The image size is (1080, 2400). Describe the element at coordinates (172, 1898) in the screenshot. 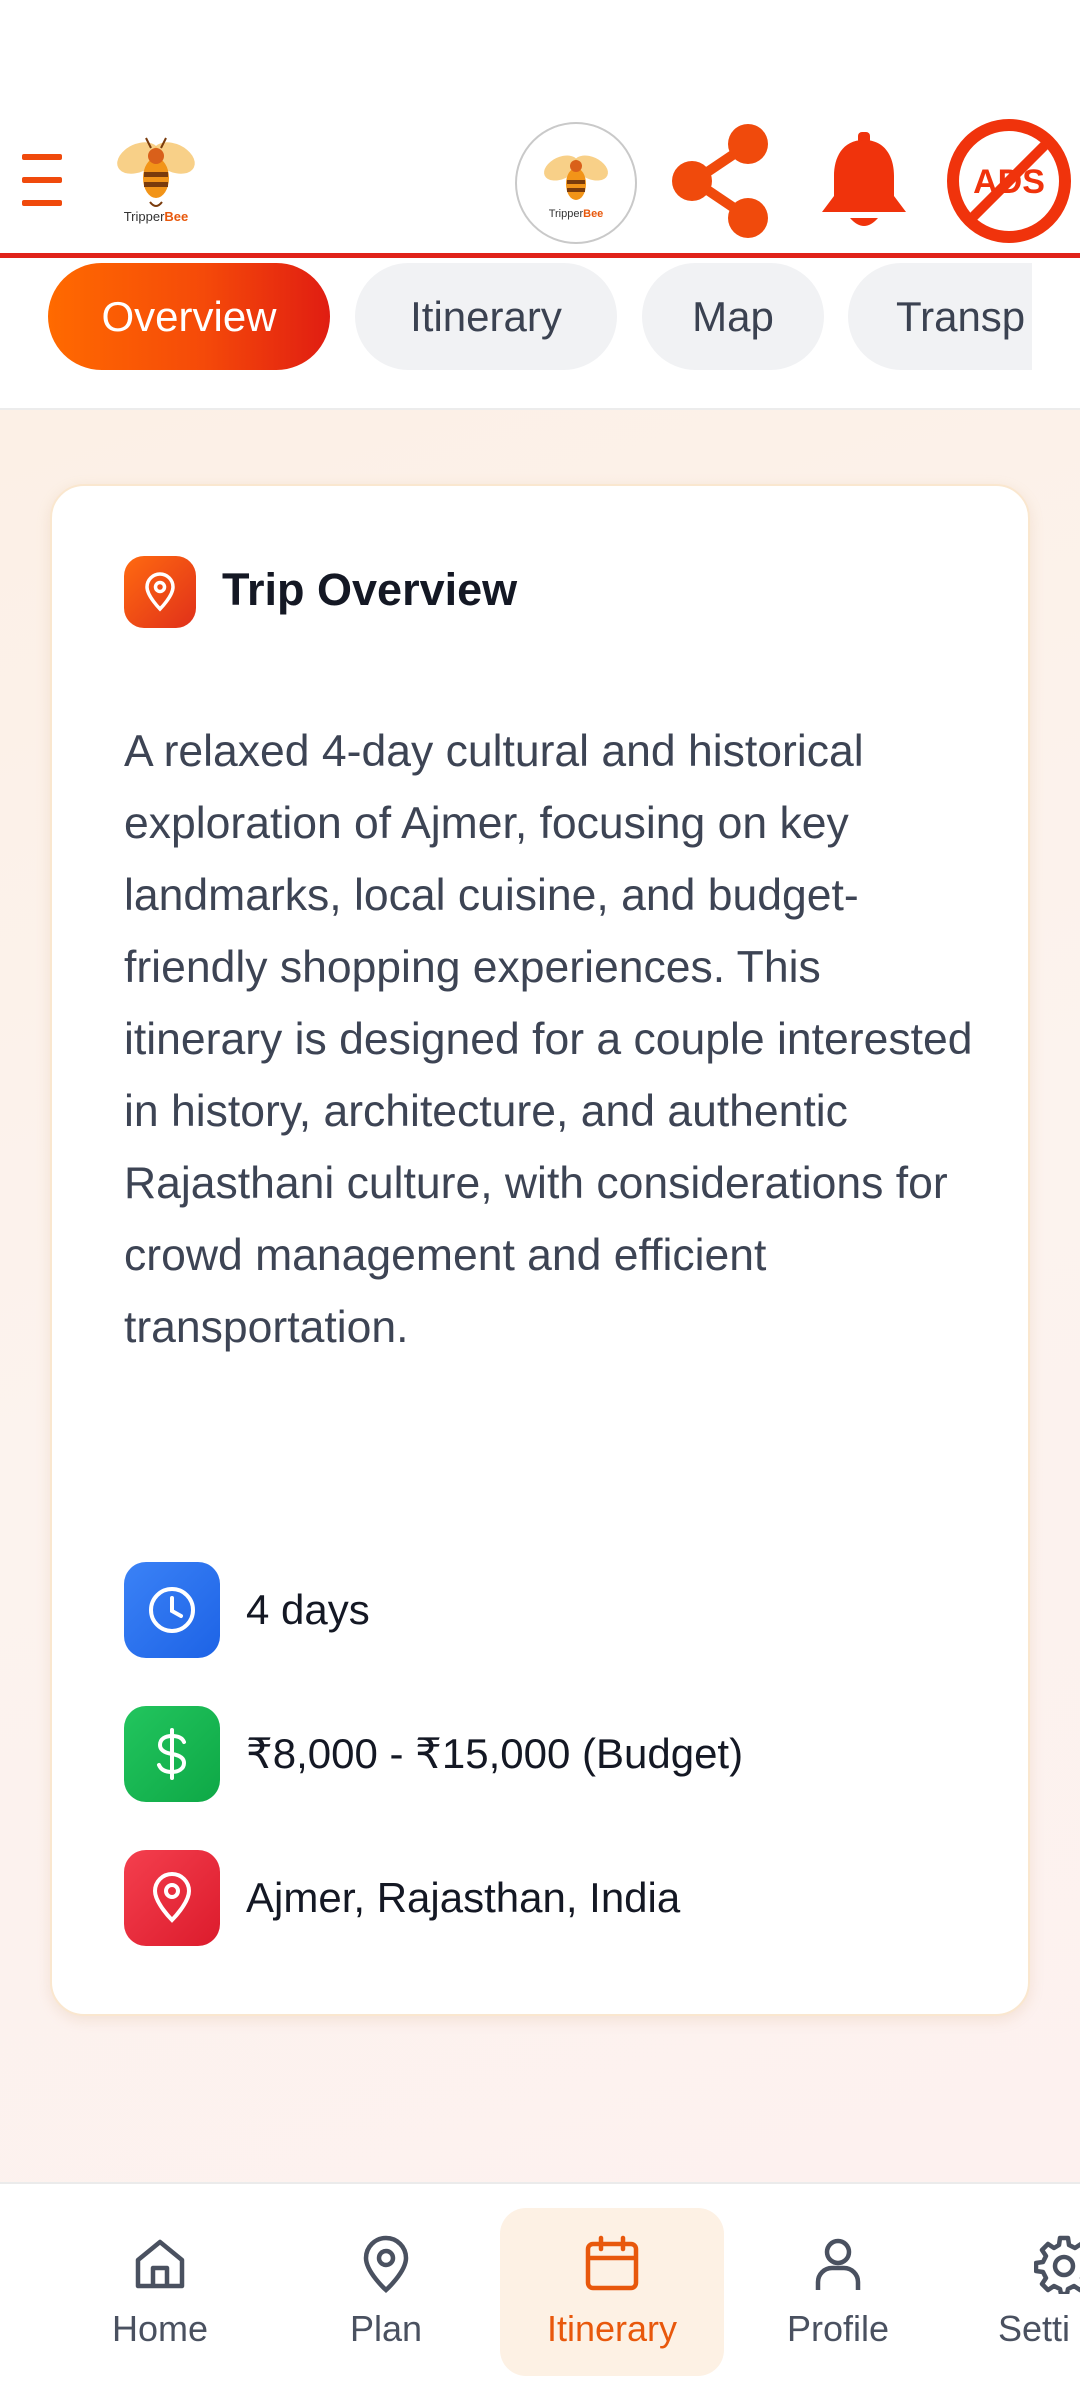

I see `location-pin-icon` at that location.